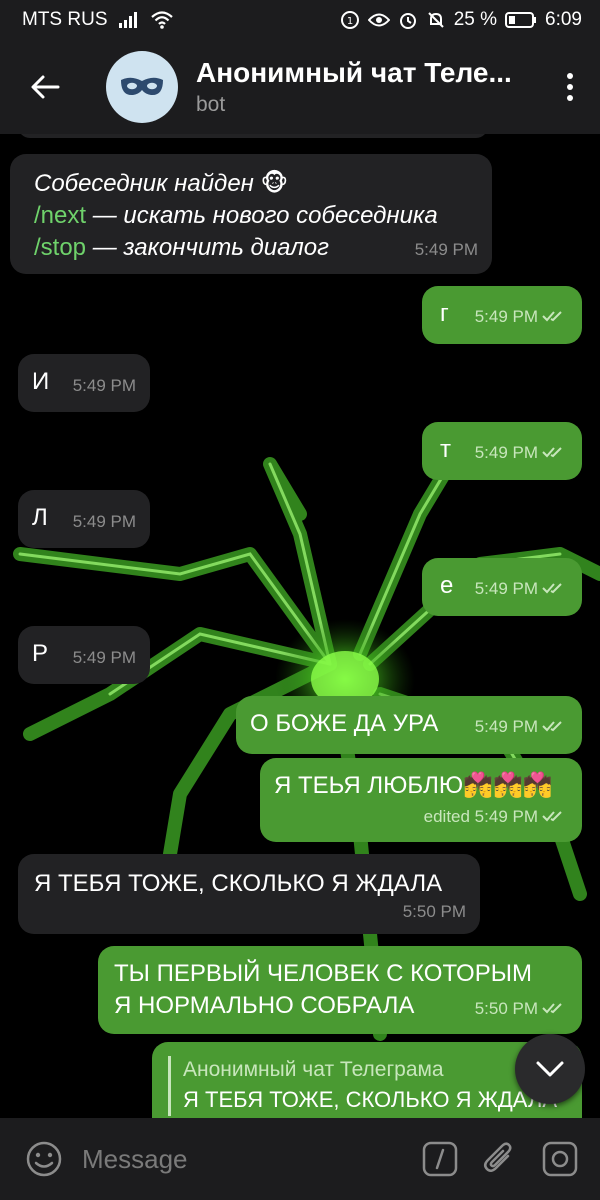  I want to click on battery-icon, so click(521, 20).